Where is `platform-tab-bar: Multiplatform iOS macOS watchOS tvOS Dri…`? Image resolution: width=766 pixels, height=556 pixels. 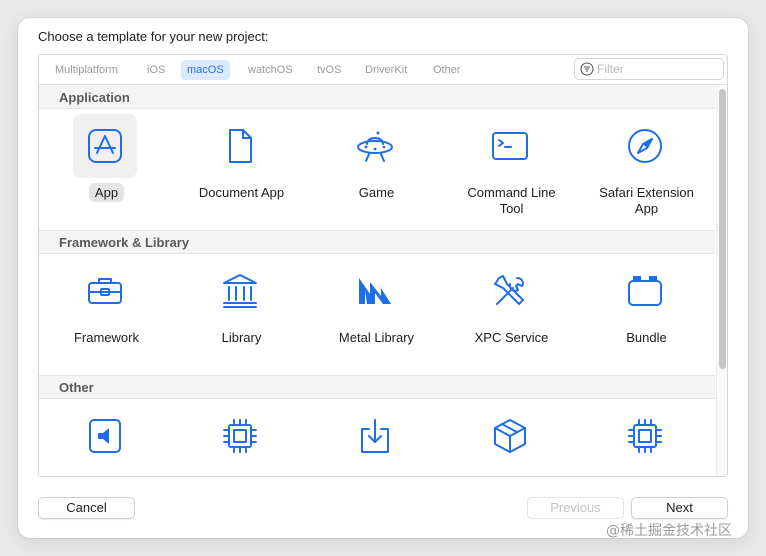
platform-tab-bar: Multiplatform iOS macOS watchOS tvOS Dri… is located at coordinates (383, 70).